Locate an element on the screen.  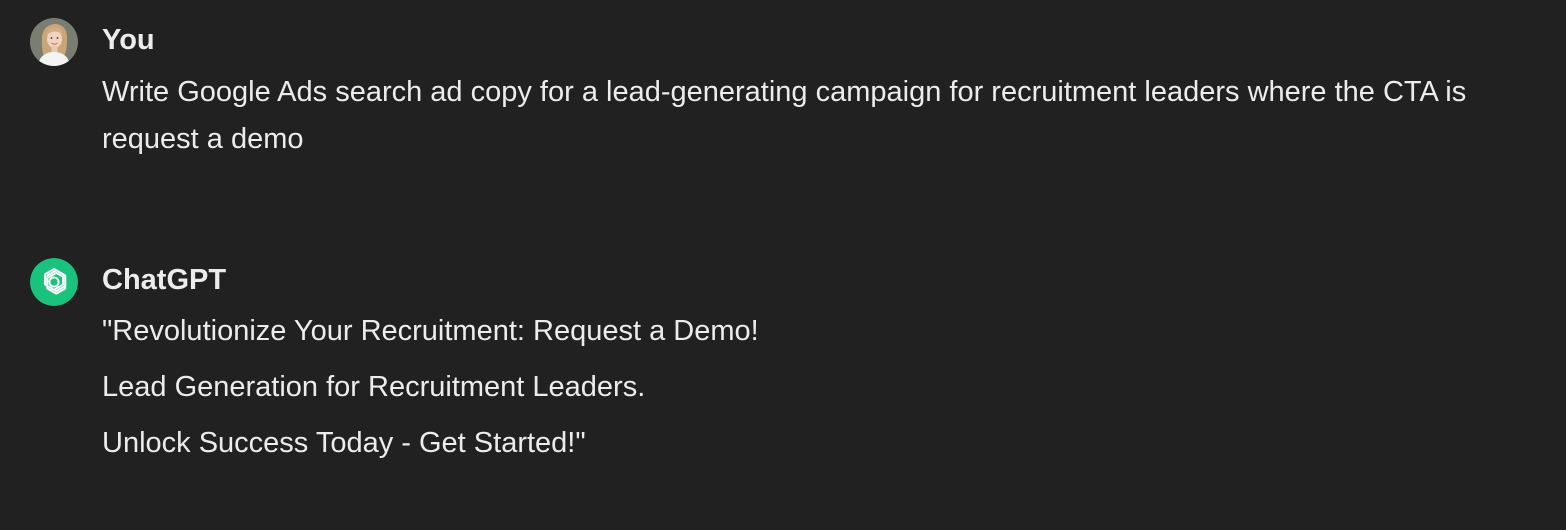
assistant-message-line: Lead Generation for Recruitment Leaders. is located at coordinates (374, 387).